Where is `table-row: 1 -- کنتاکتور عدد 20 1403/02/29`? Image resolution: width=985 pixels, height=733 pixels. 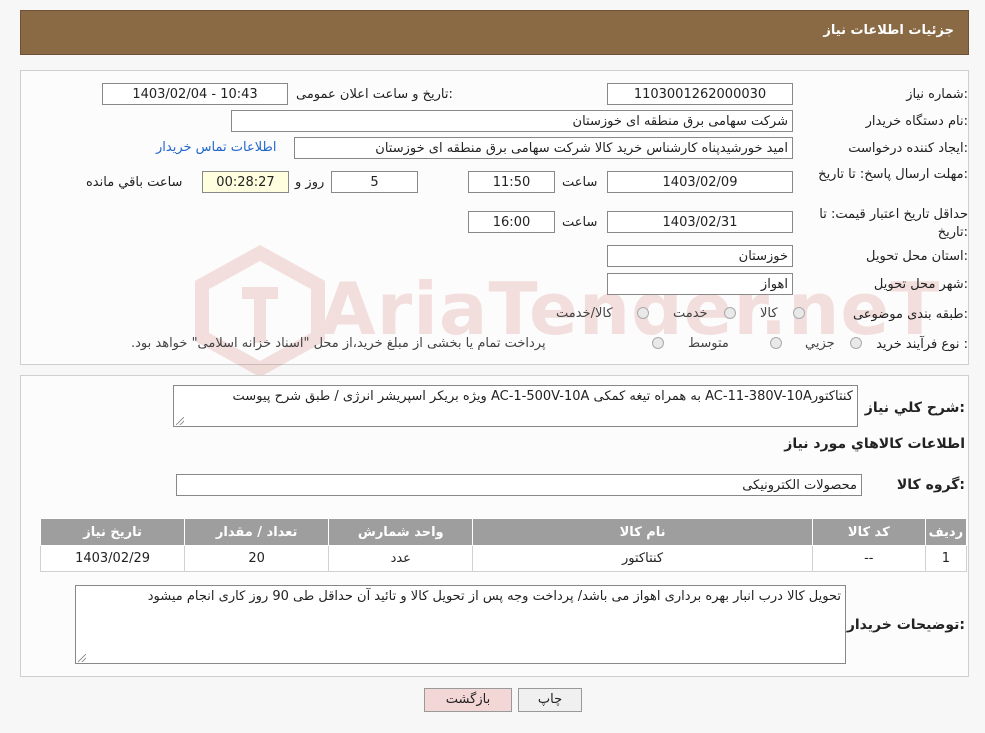 table-row: 1 -- کنتاکتور عدد 20 1403/02/29 is located at coordinates (503, 558).